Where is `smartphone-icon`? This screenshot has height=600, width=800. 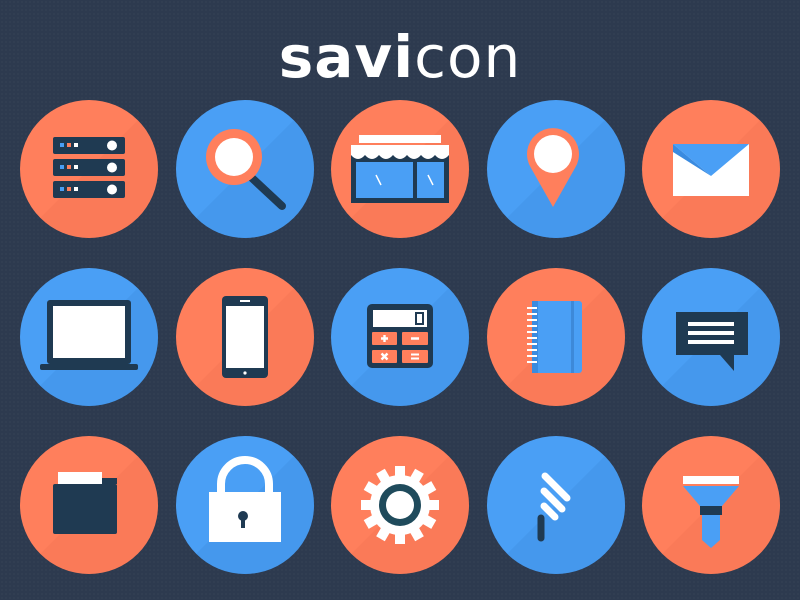 smartphone-icon is located at coordinates (245, 337).